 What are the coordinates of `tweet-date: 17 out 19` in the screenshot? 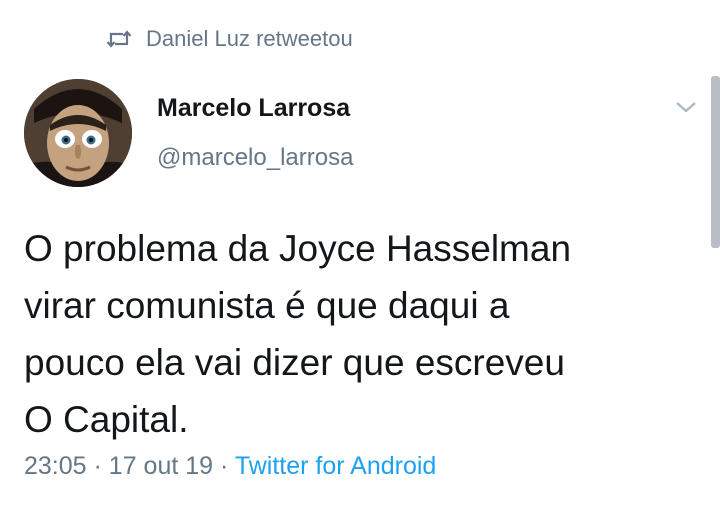 It's located at (161, 466).